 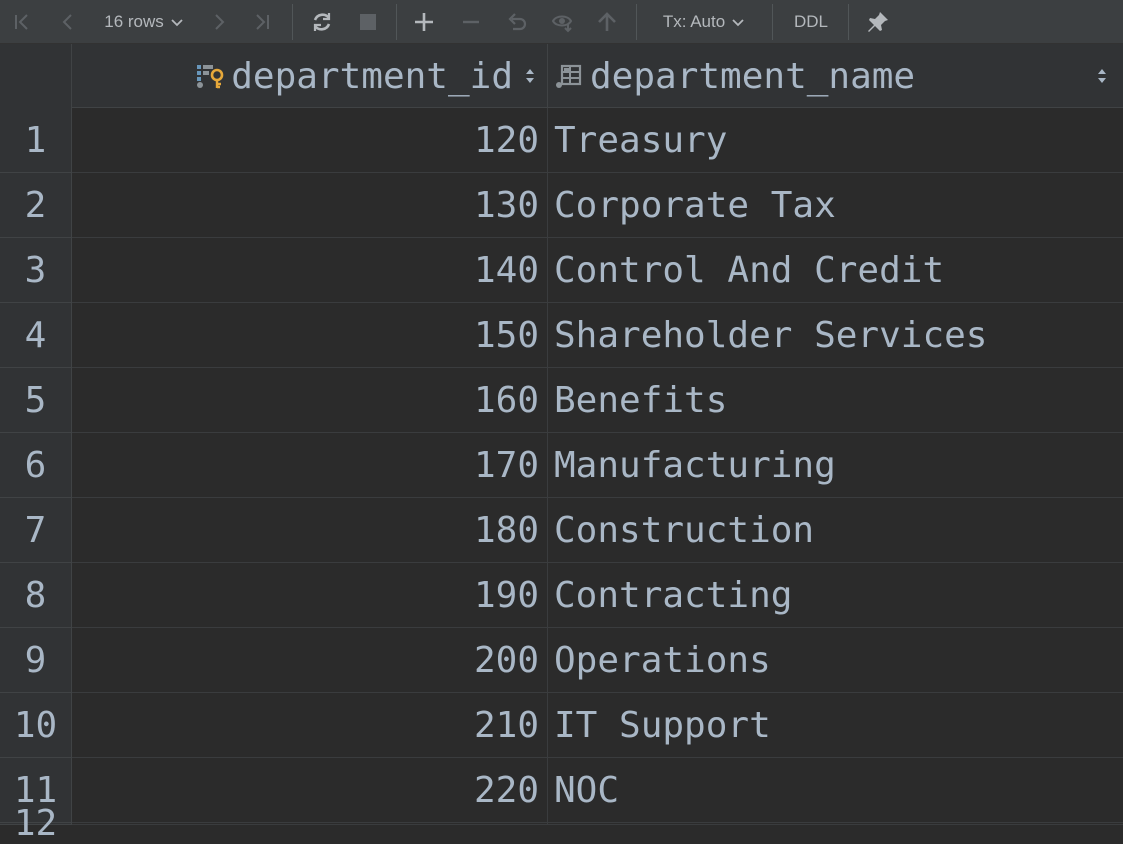 I want to click on row-number: 2, so click(x=36, y=205).